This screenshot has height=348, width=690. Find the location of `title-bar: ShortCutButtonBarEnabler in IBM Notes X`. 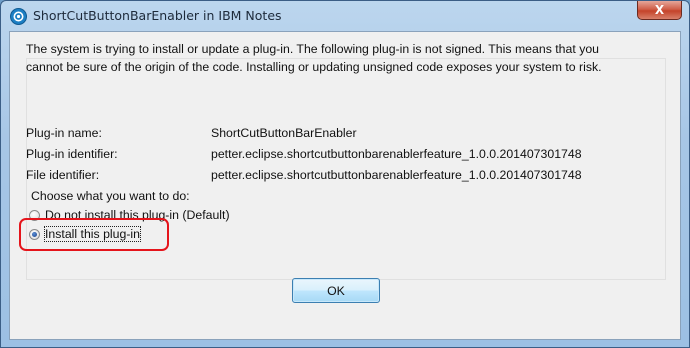

title-bar: ShortCutButtonBarEnabler in IBM Notes X is located at coordinates (345, 16).